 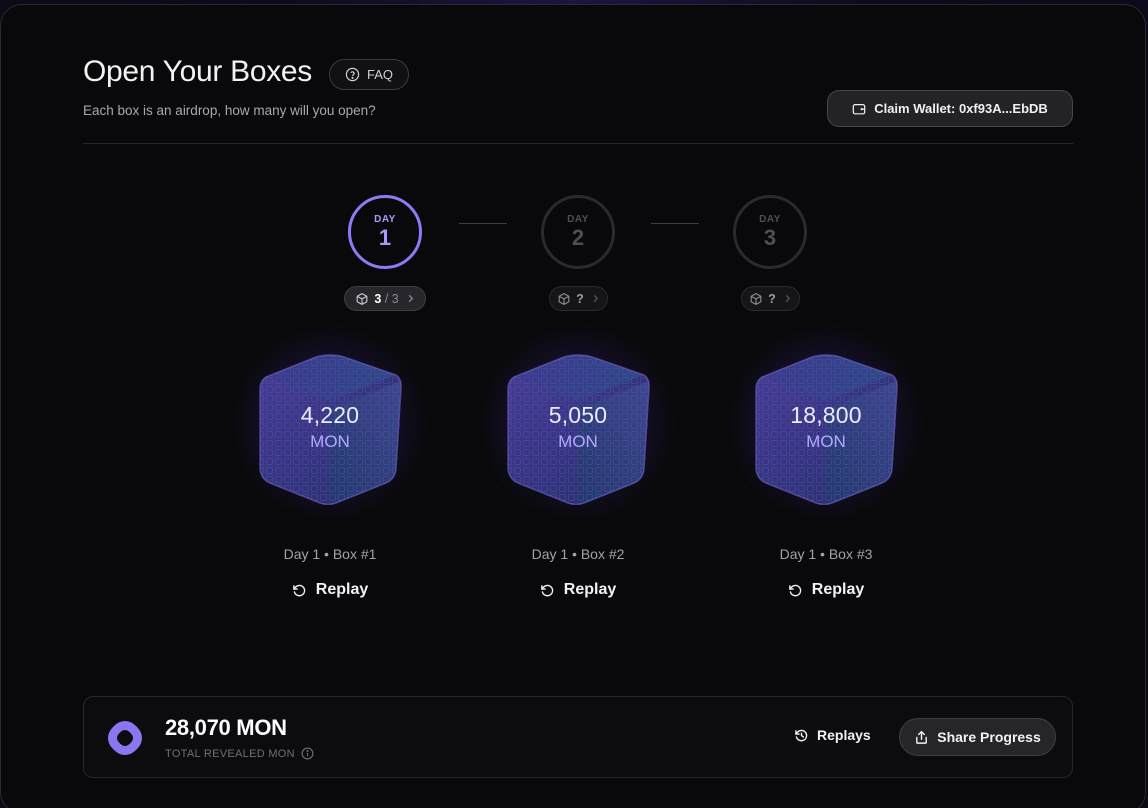 What do you see at coordinates (352, 74) in the screenshot?
I see `help-circle-icon` at bounding box center [352, 74].